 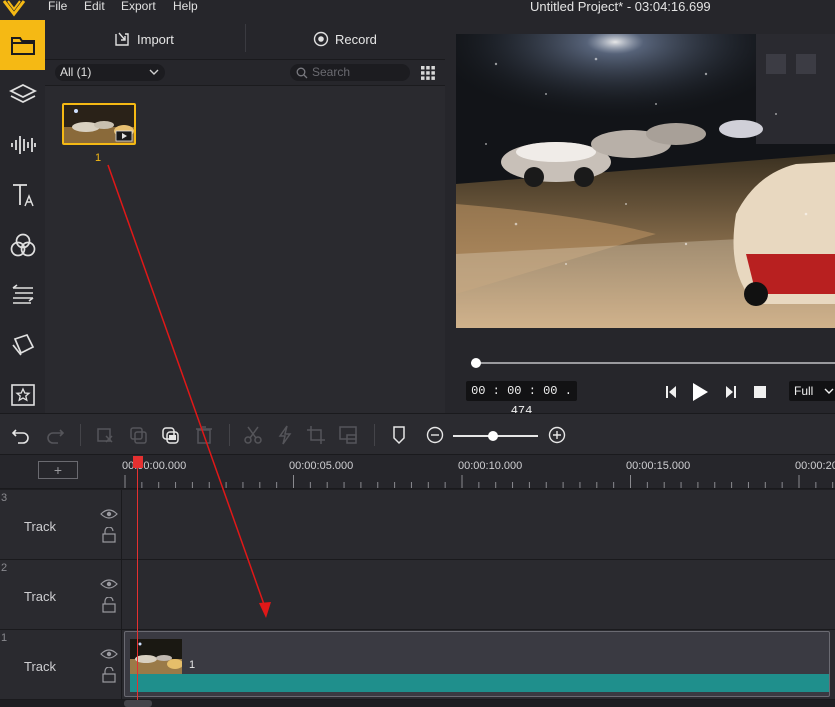 What do you see at coordinates (14, 8) in the screenshot?
I see `app-logo-icon` at bounding box center [14, 8].